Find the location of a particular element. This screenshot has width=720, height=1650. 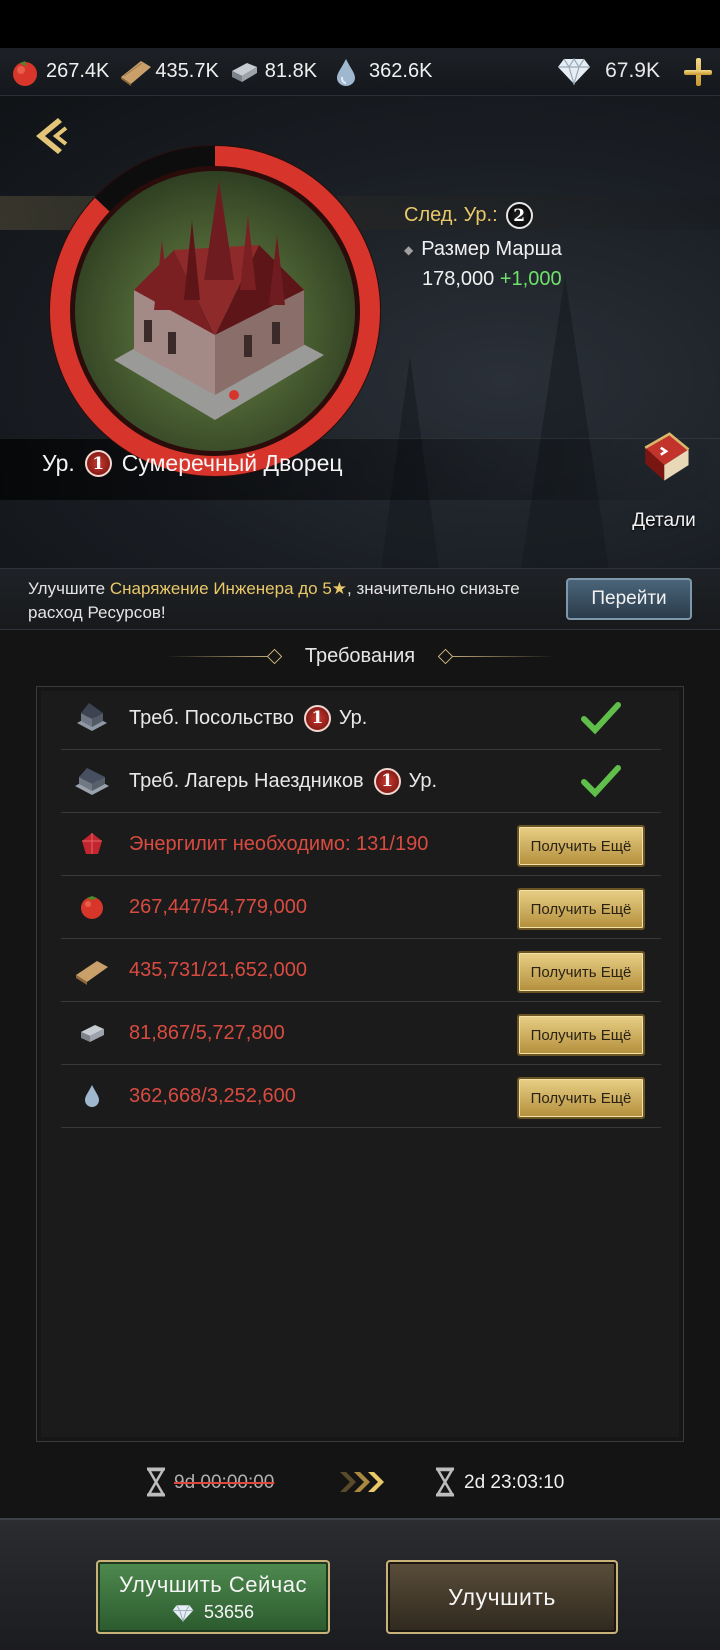

upgrade-now-button: Улучшить Сейчас 53656 is located at coordinates (213, 1597).